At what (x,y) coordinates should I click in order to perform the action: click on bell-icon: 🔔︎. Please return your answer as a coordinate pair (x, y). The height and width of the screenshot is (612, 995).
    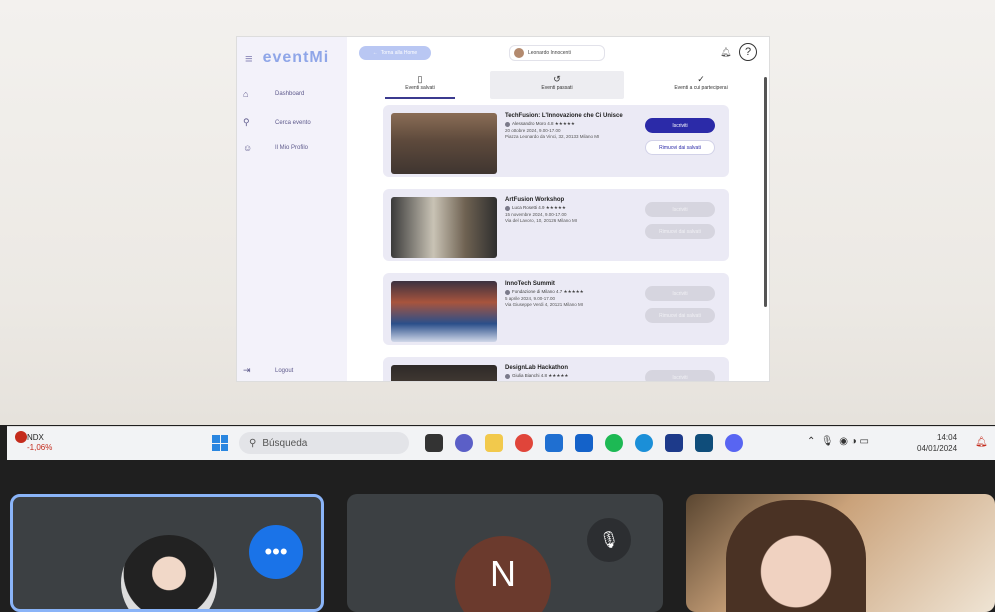
    Looking at the image, I should click on (725, 52).